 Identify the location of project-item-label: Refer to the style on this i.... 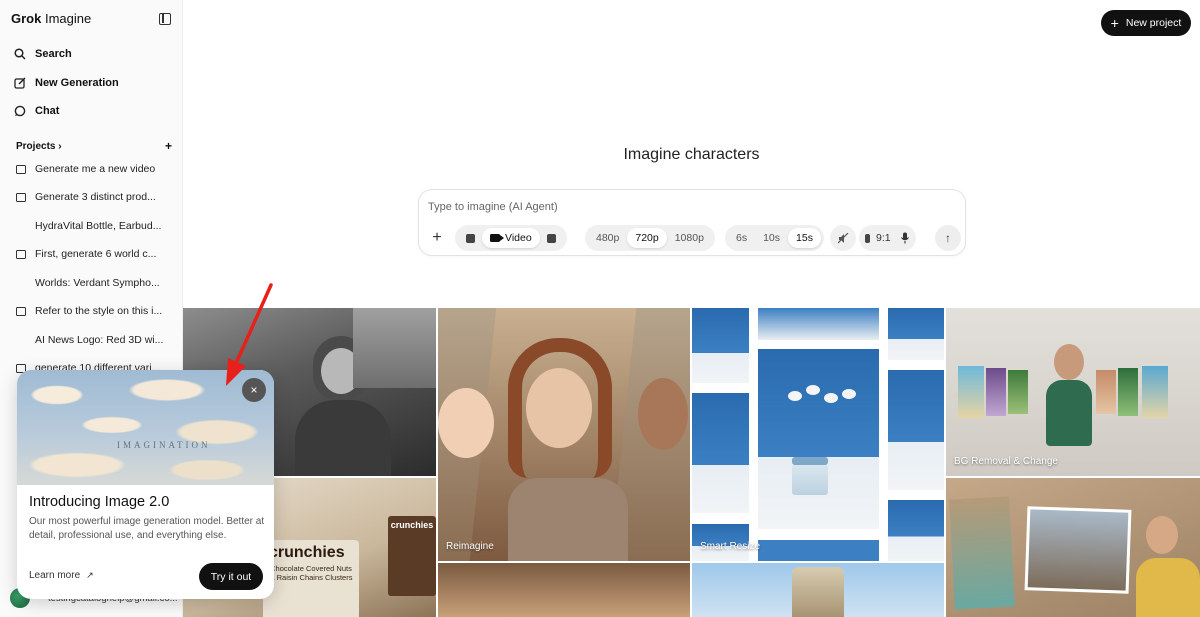
(98, 311).